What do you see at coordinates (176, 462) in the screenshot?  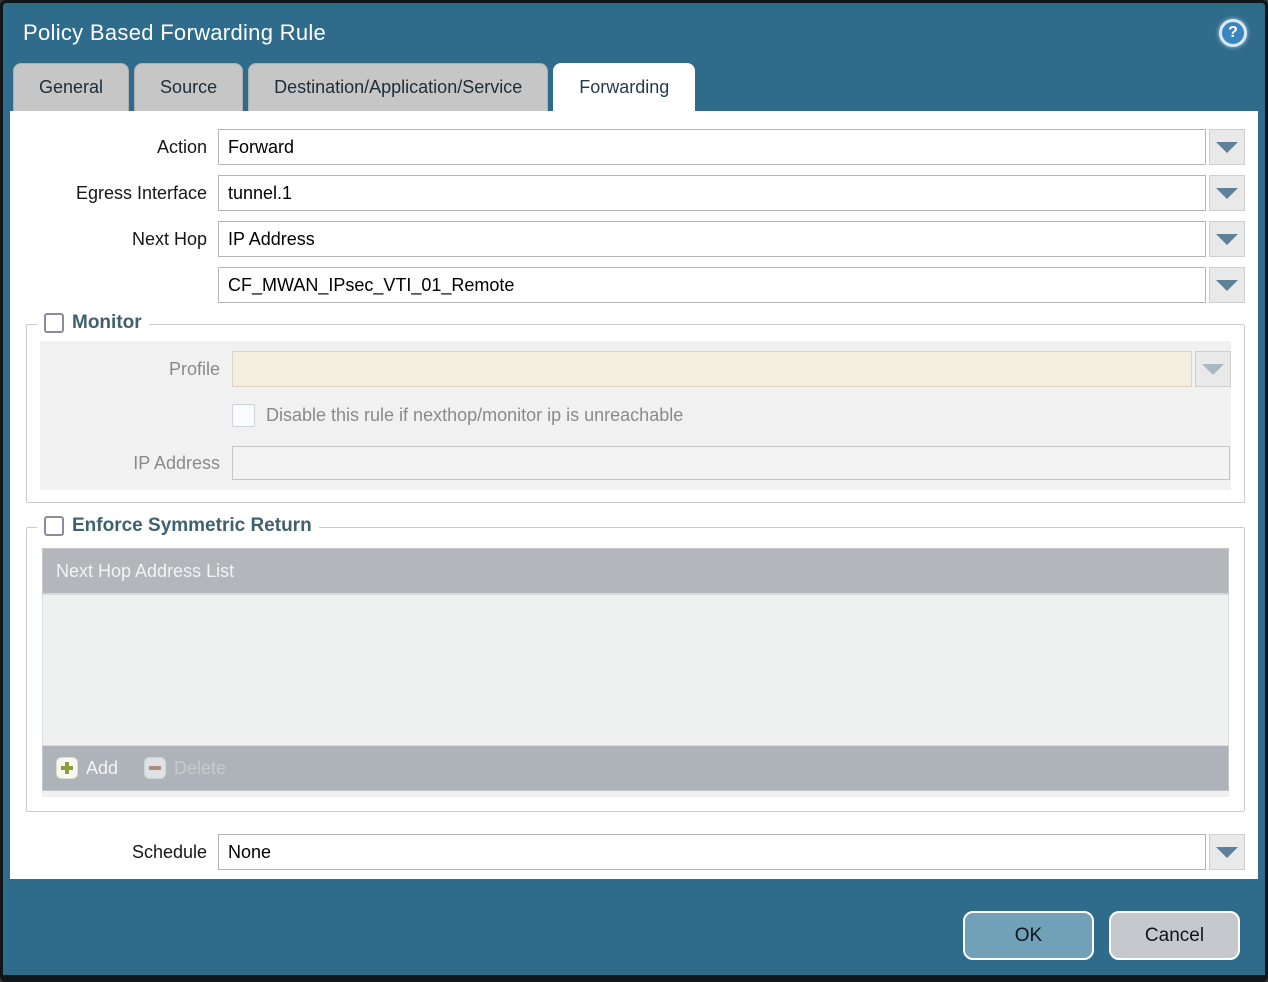 I see `monitor-ip-address-label: IP Address` at bounding box center [176, 462].